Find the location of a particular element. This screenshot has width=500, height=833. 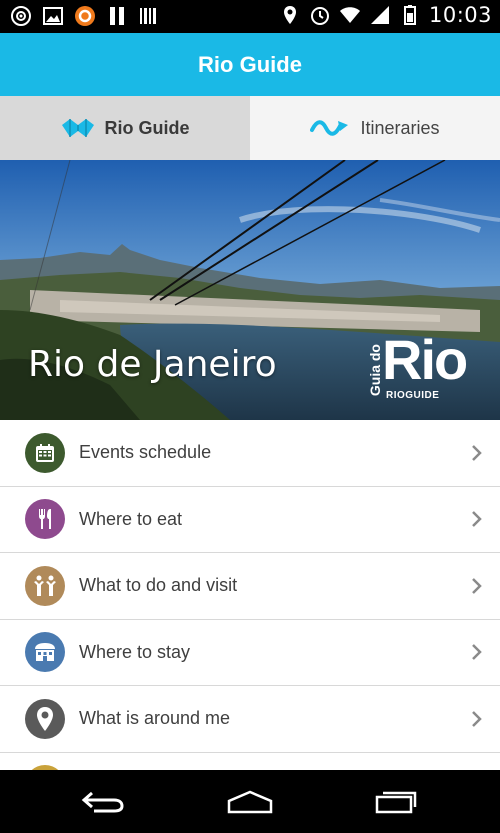

home-button is located at coordinates (250, 802).